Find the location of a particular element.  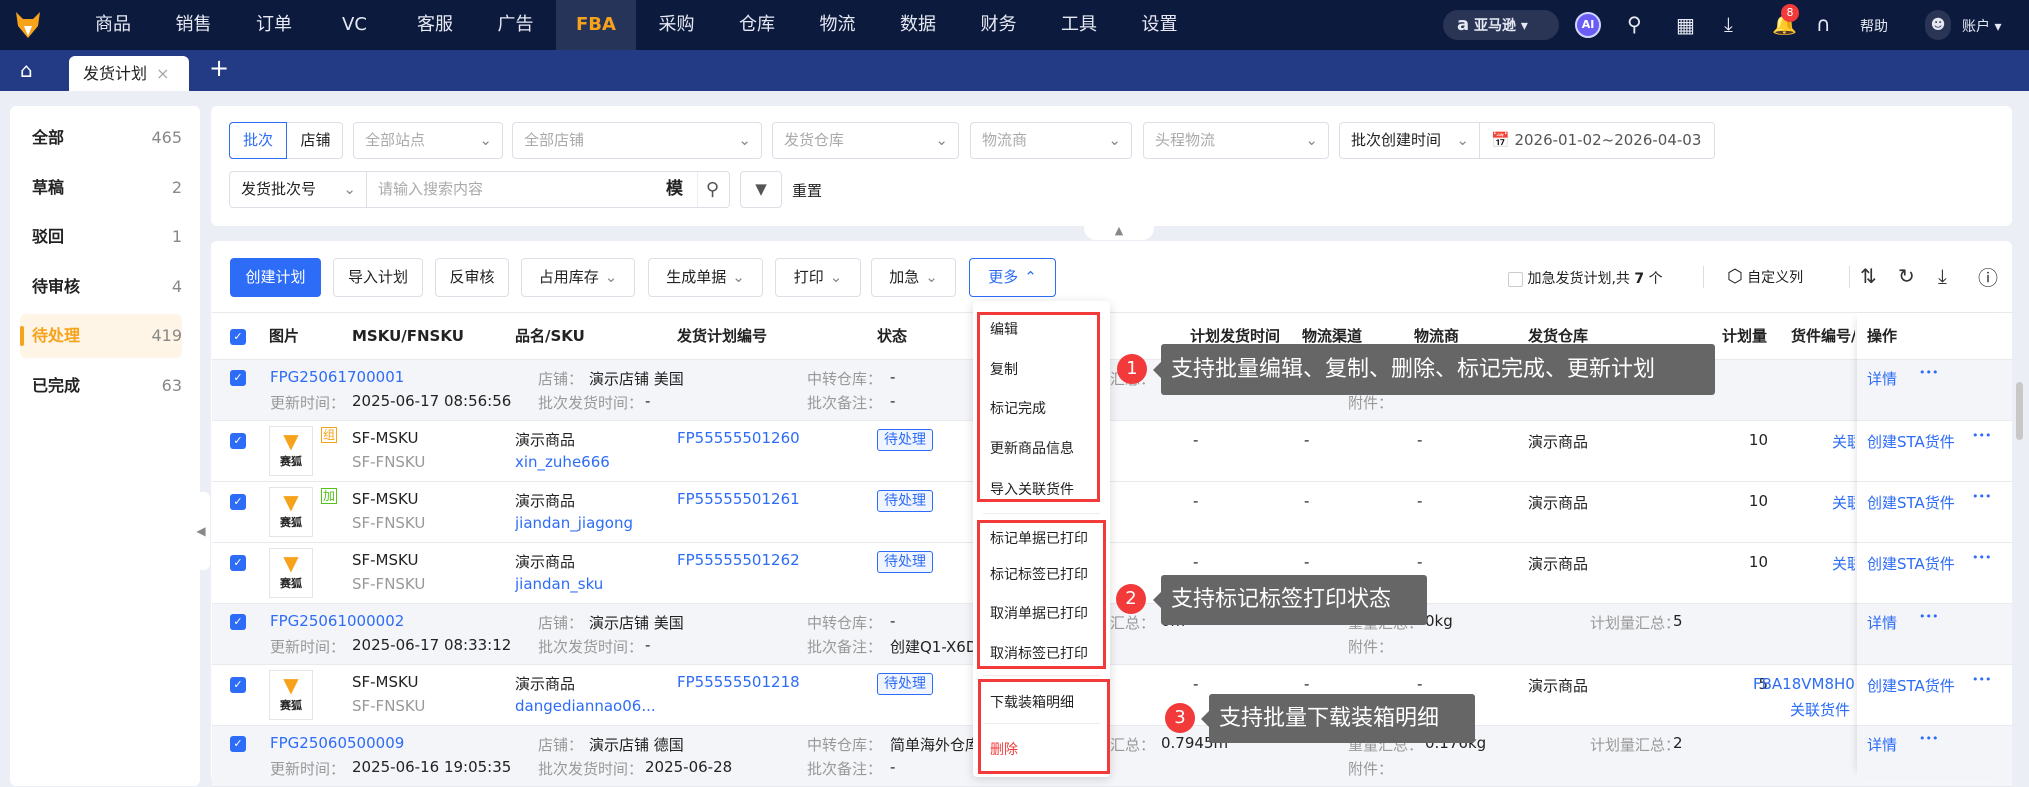

headset-icon: ∩ is located at coordinates (1823, 24).